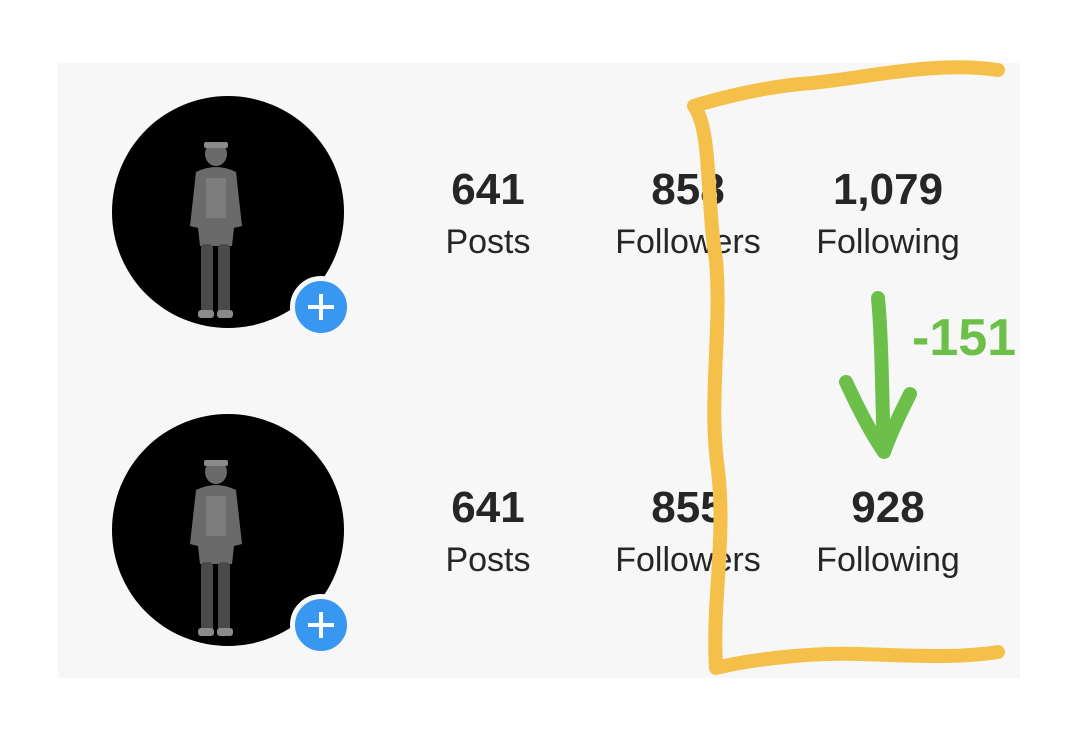 The width and height of the screenshot is (1080, 733). I want to click on following-stat: 928 Following, so click(888, 532).